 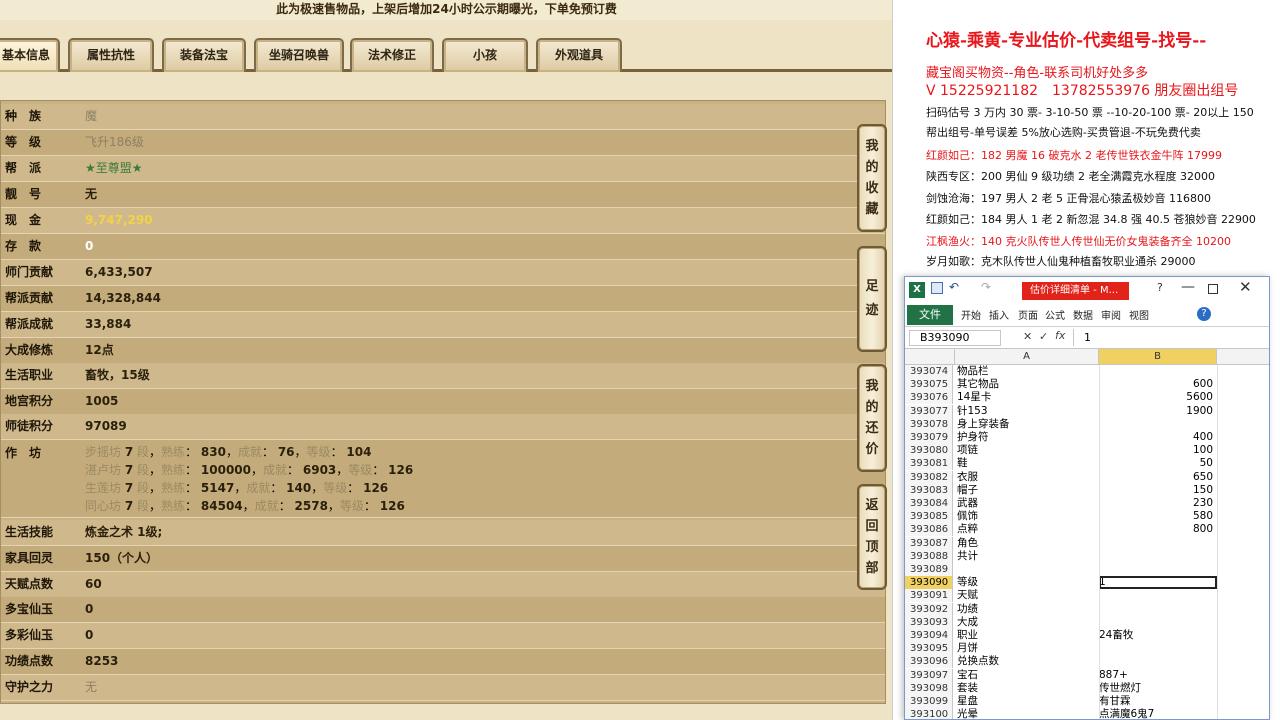 What do you see at coordinates (204, 55) in the screenshot?
I see `tab-equipment: 装备法宝` at bounding box center [204, 55].